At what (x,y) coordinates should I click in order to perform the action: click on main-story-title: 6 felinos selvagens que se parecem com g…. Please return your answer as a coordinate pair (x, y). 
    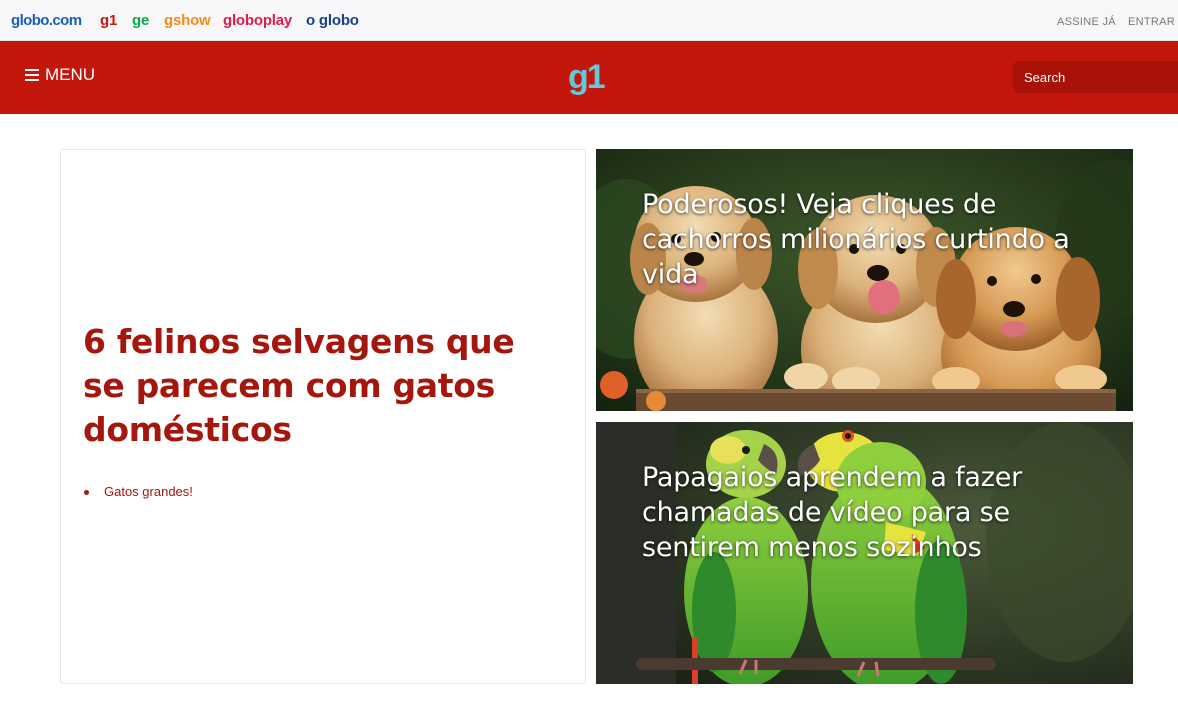
    Looking at the image, I should click on (323, 386).